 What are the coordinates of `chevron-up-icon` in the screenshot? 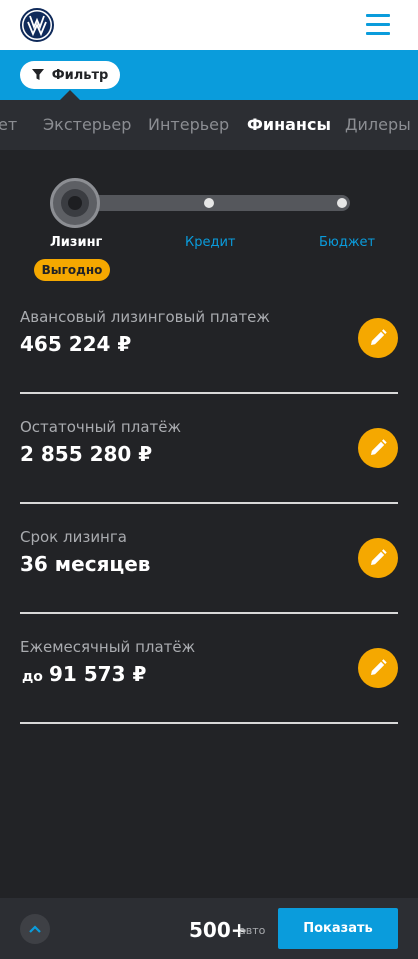 It's located at (35, 929).